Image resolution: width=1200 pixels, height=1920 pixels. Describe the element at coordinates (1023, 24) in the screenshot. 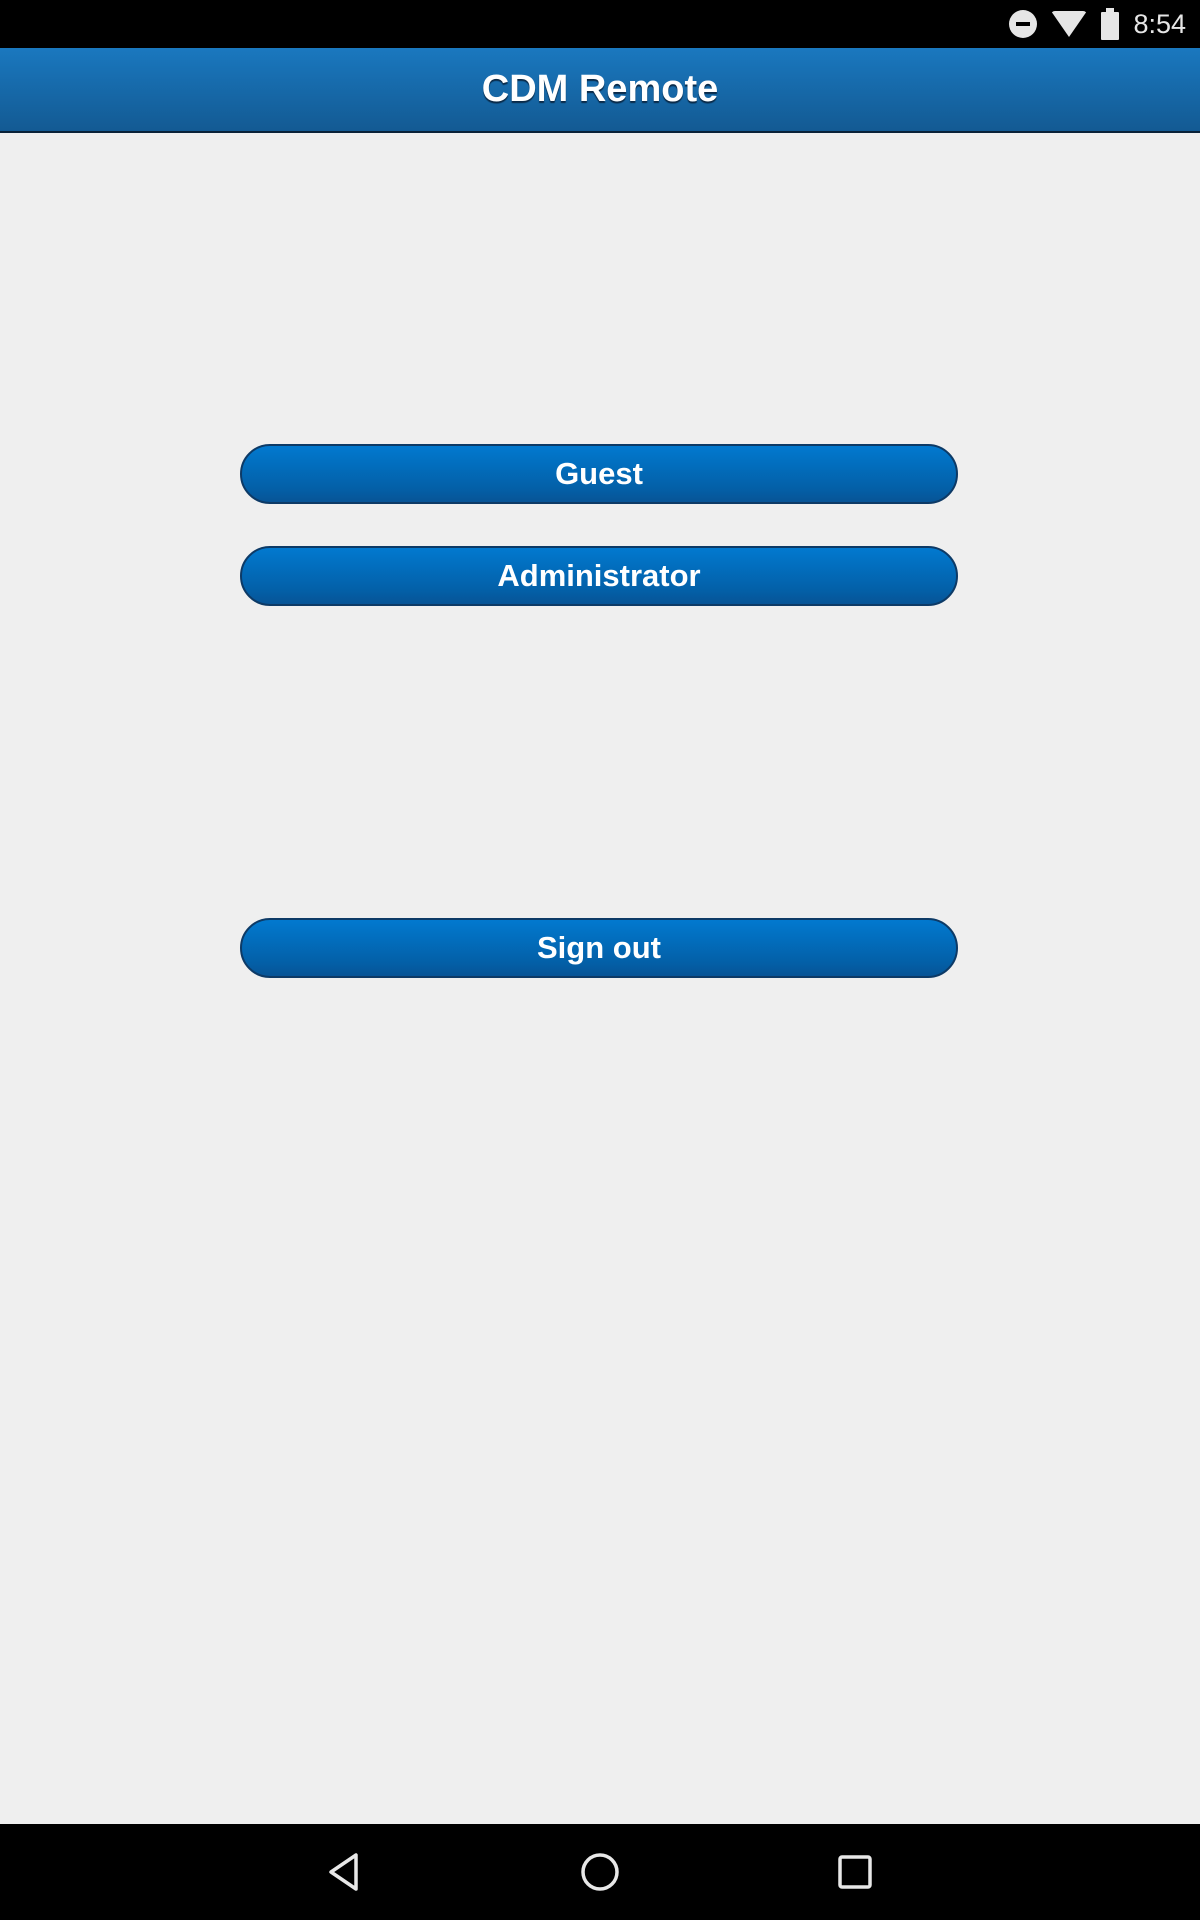

I see `do-not-disturb-icon` at that location.